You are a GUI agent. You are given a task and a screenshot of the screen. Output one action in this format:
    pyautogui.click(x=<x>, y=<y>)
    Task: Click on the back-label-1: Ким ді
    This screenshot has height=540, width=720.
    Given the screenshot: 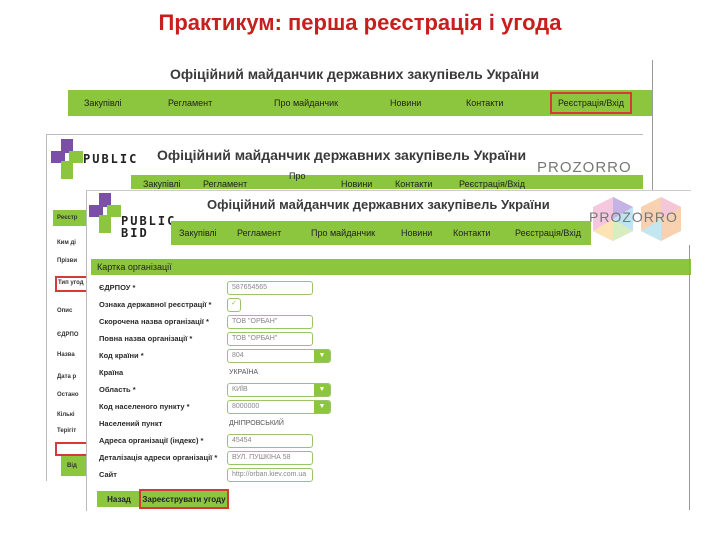 What is the action you would take?
    pyautogui.click(x=66, y=243)
    